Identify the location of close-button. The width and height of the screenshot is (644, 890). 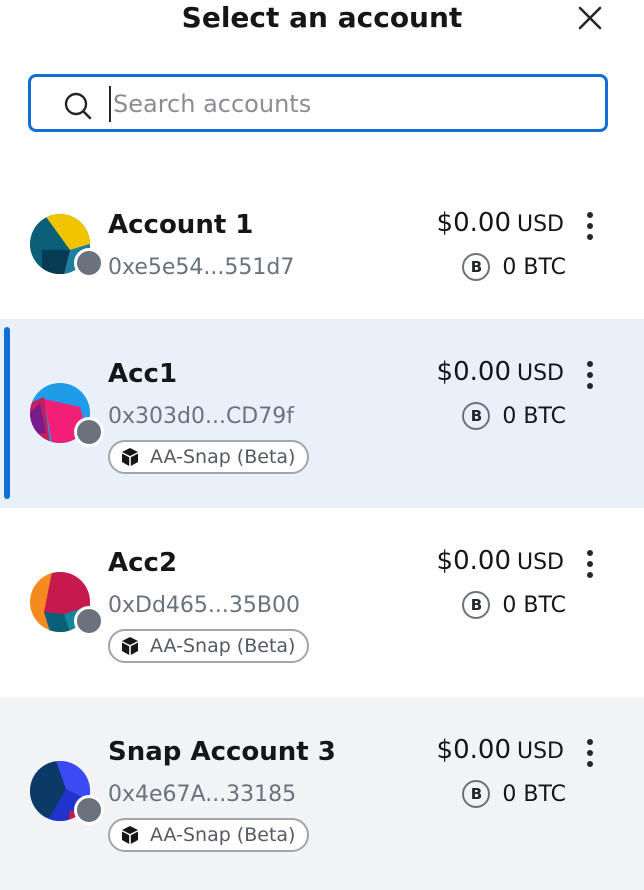
(590, 18).